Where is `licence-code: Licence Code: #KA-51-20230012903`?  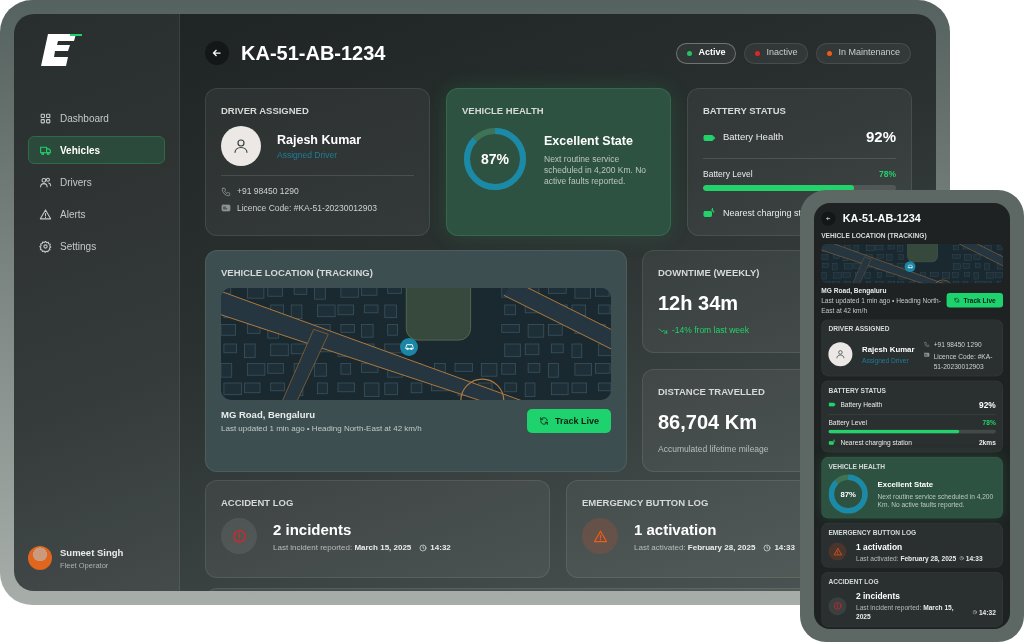 licence-code: Licence Code: #KA-51-20230012903 is located at coordinates (307, 208).